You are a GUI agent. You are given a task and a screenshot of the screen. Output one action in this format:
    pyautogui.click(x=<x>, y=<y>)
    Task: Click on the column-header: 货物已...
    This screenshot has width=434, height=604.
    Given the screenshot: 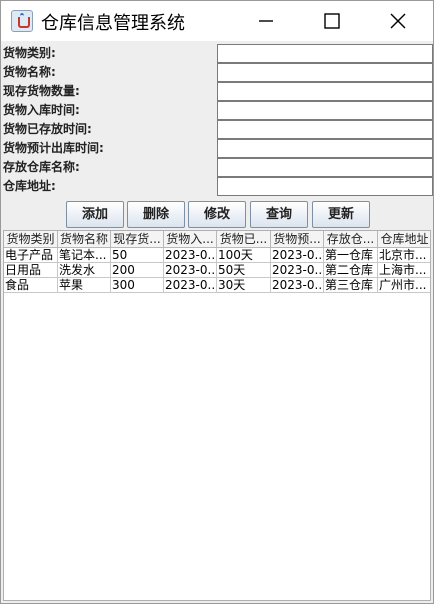 What is the action you would take?
    pyautogui.click(x=244, y=239)
    